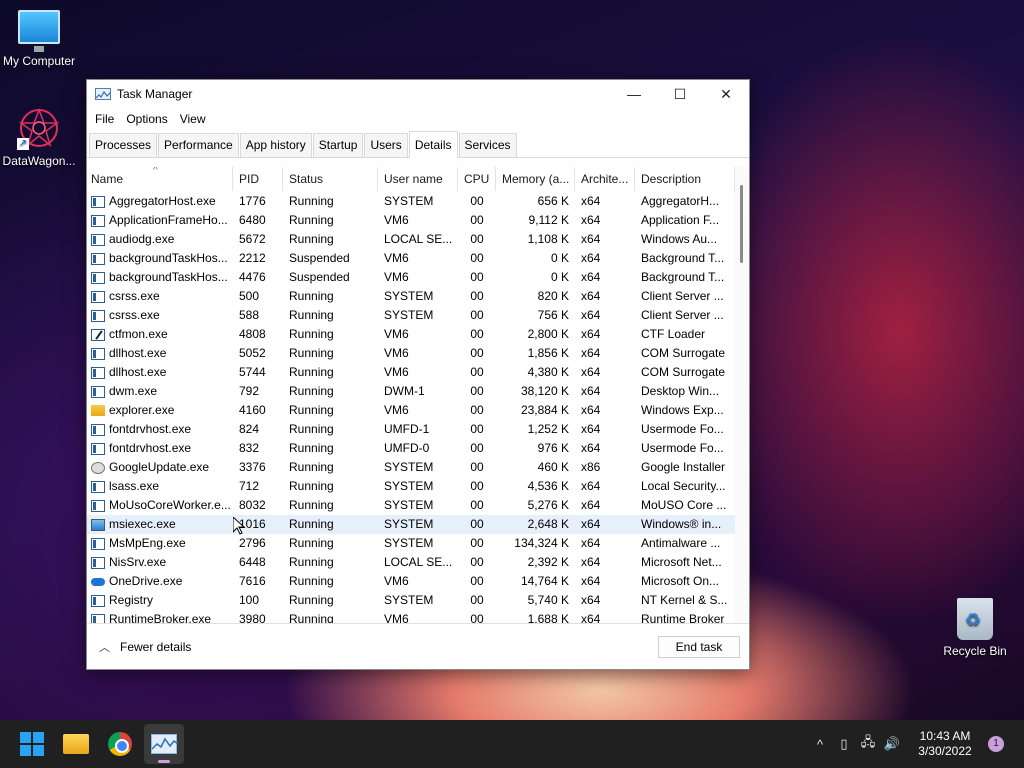 The height and width of the screenshot is (768, 1024). What do you see at coordinates (164, 744) in the screenshot?
I see `taskbar-task-manager` at bounding box center [164, 744].